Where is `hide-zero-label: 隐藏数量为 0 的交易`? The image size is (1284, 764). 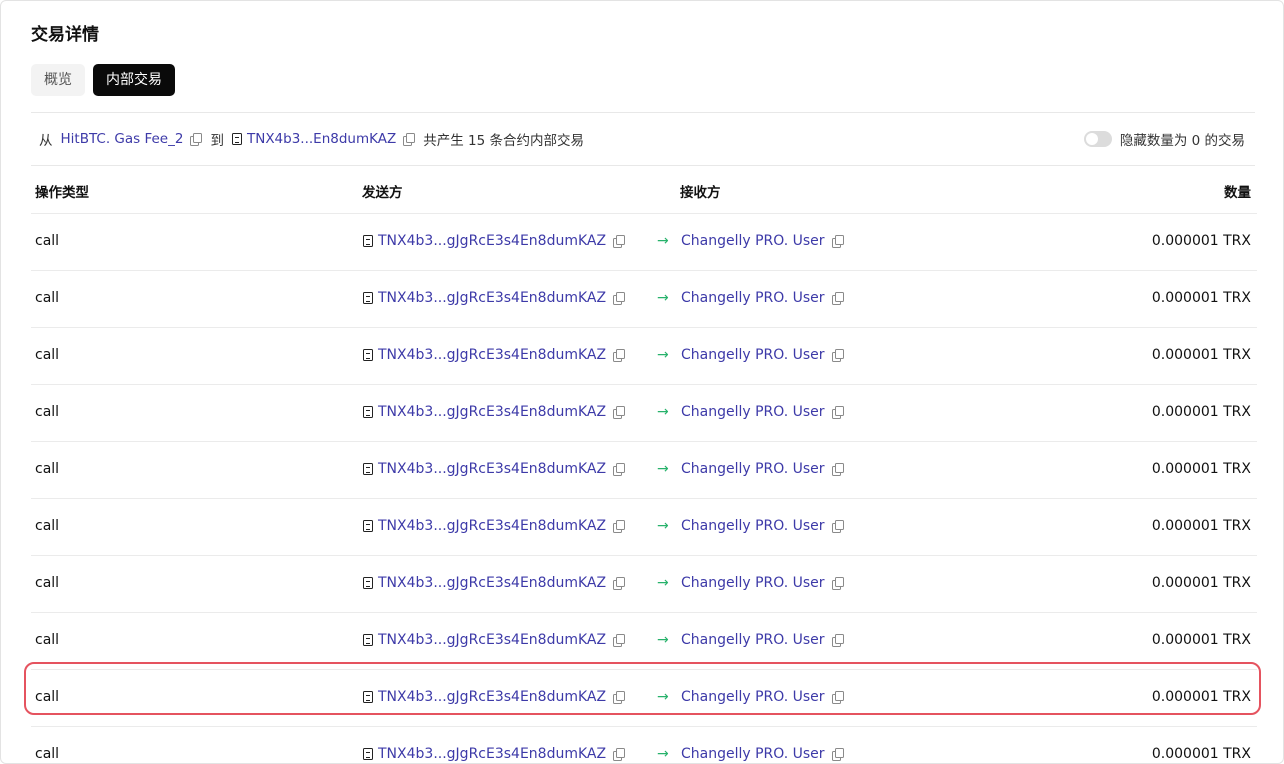
hide-zero-label: 隐藏数量为 0 的交易 is located at coordinates (1182, 141).